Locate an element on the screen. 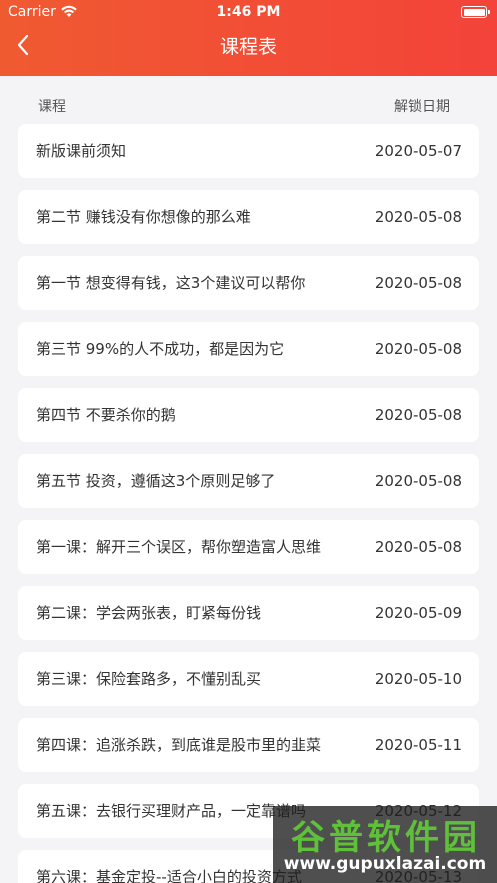 Image resolution: width=497 pixels, height=883 pixels. course-title: 第五课：去银行买理财产品，一定靠谱吗 is located at coordinates (171, 811).